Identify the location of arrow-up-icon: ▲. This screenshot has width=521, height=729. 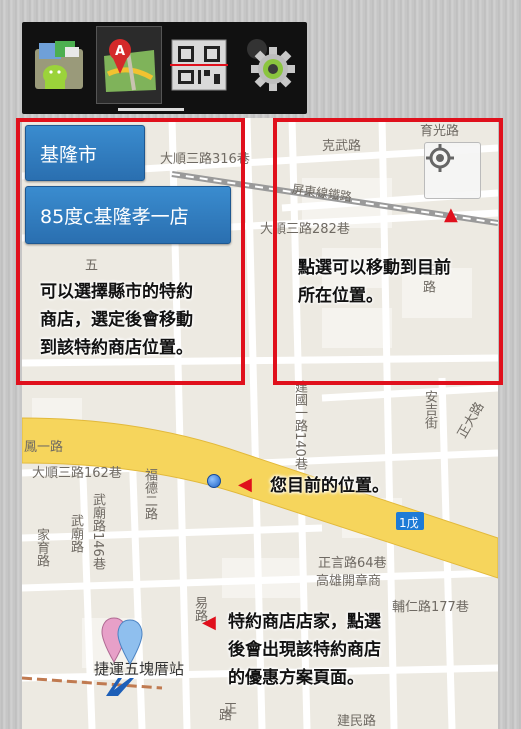
(451, 214).